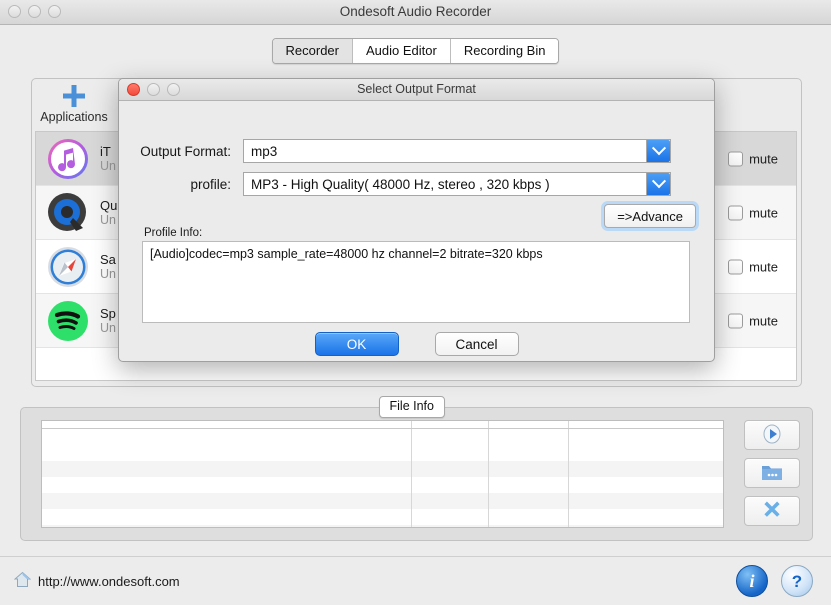  I want to click on dialog-zoom-button, so click(173, 89).